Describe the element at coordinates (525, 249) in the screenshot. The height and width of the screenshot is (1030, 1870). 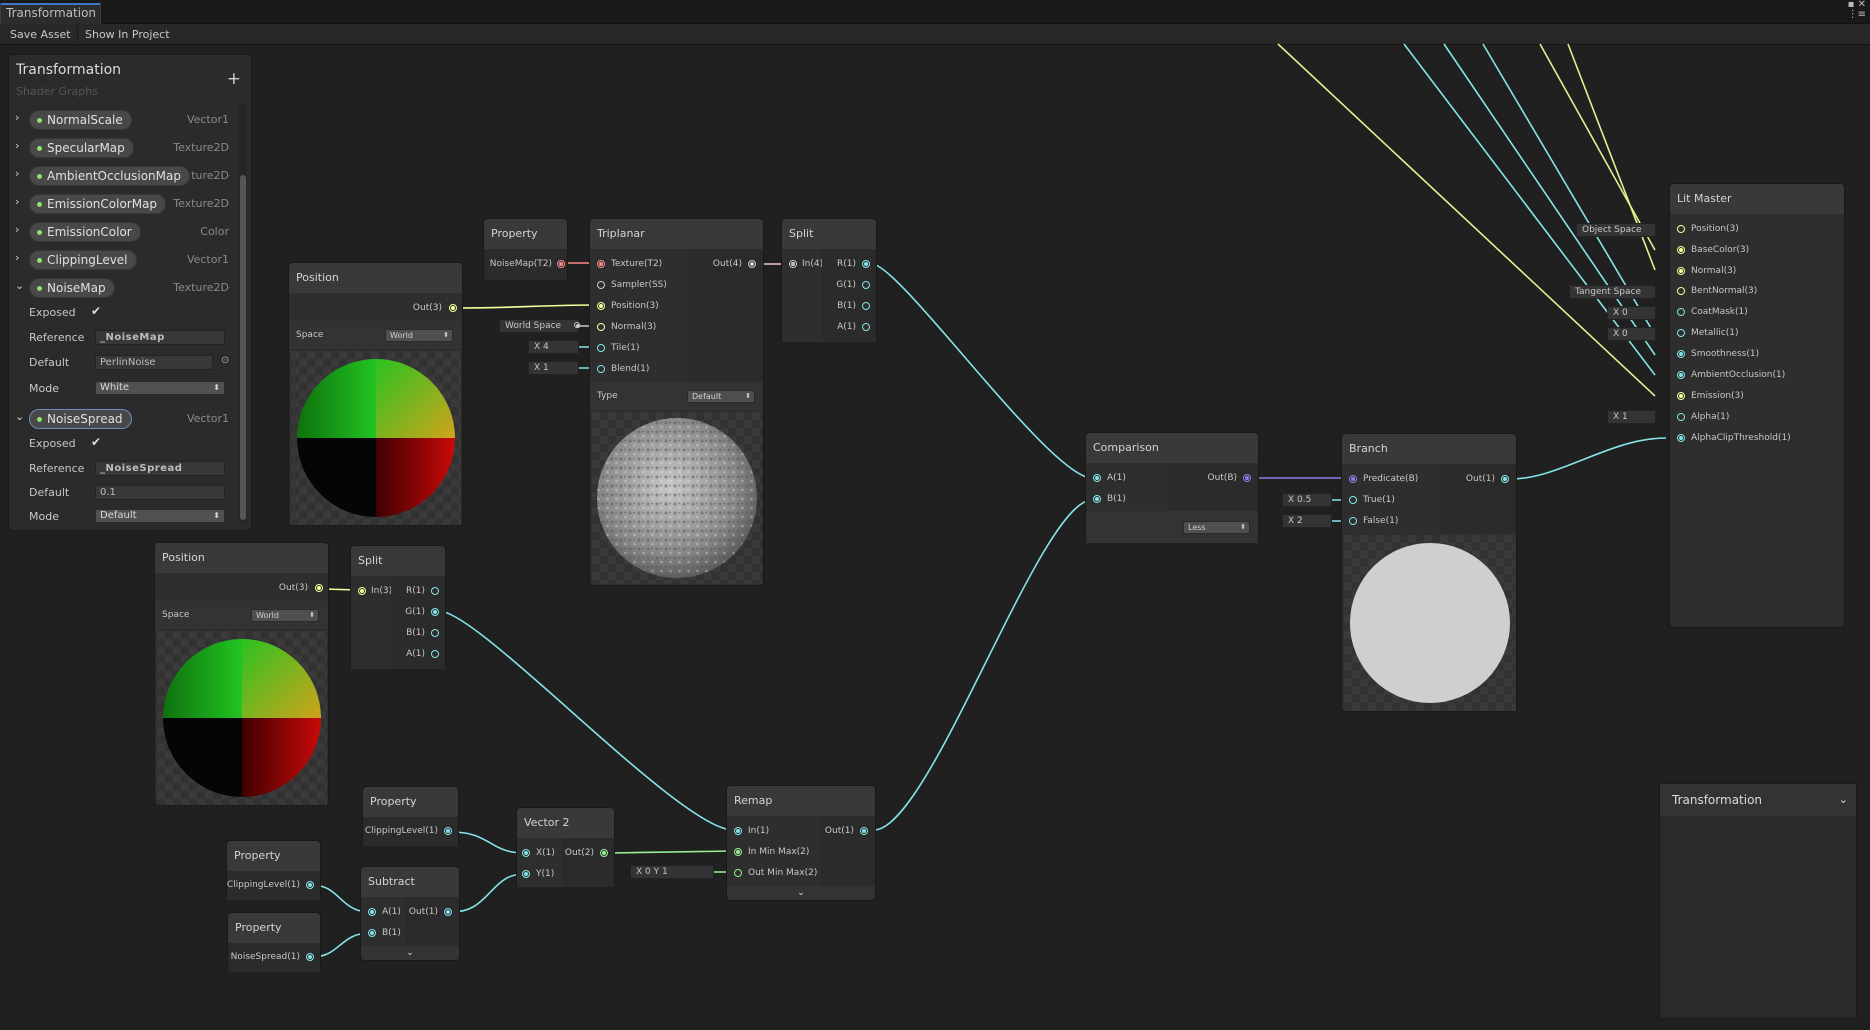
I see `property-node-noisemap: Property NoiseMap(T2)` at that location.